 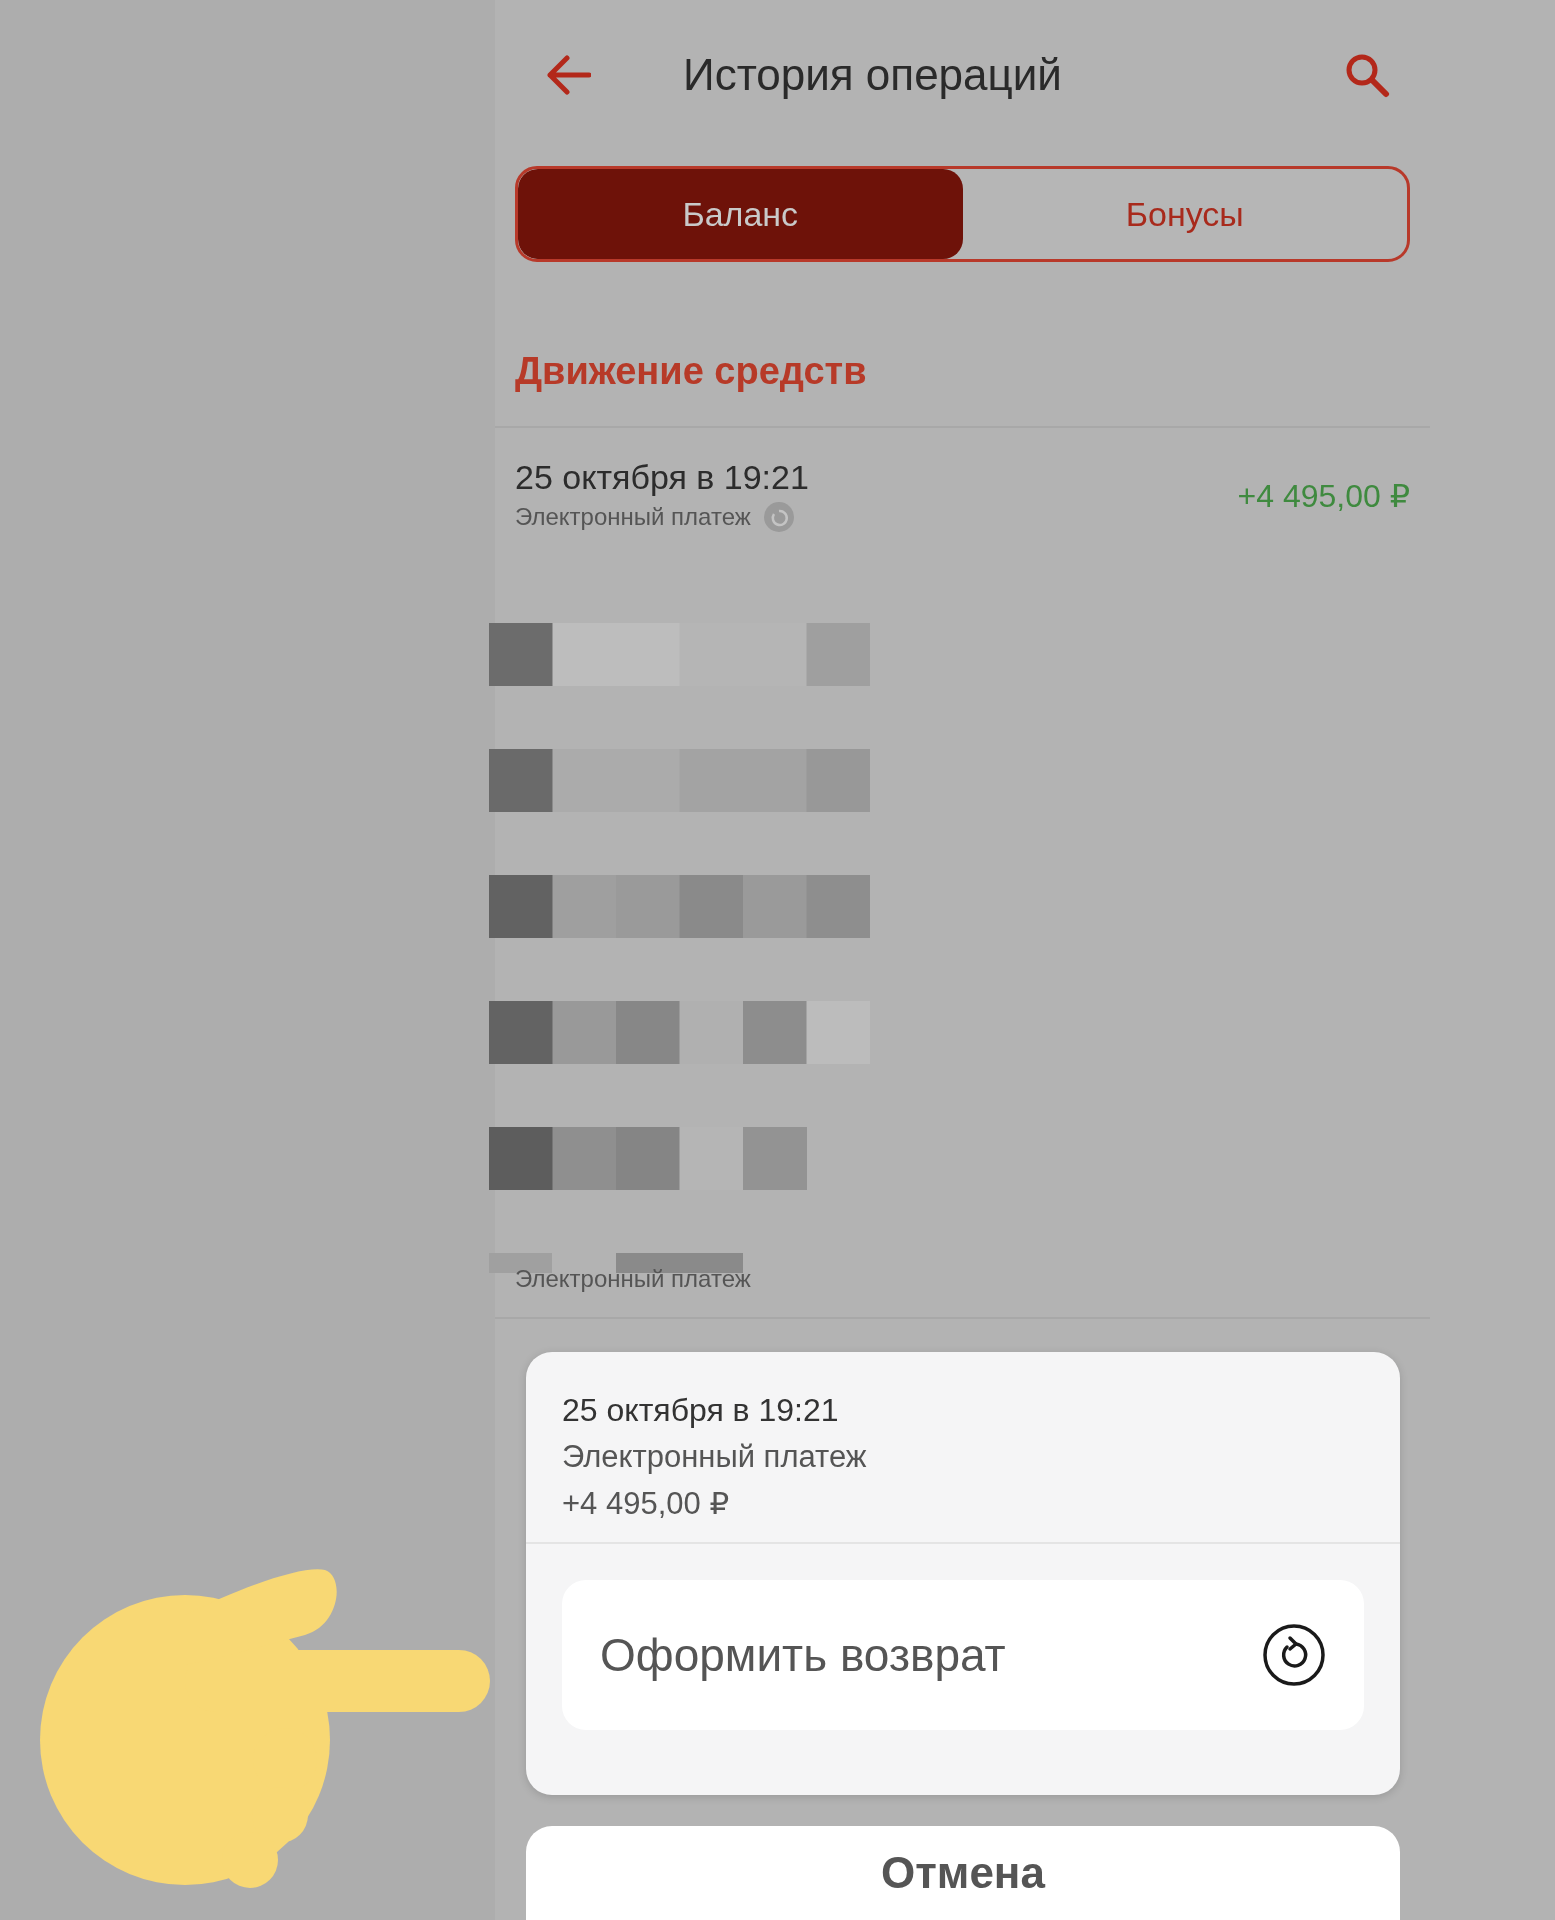 What do you see at coordinates (962, 493) in the screenshot?
I see `operation-row: 25 октября в 19:21 Электронный платеж +4 495,00 ₽` at bounding box center [962, 493].